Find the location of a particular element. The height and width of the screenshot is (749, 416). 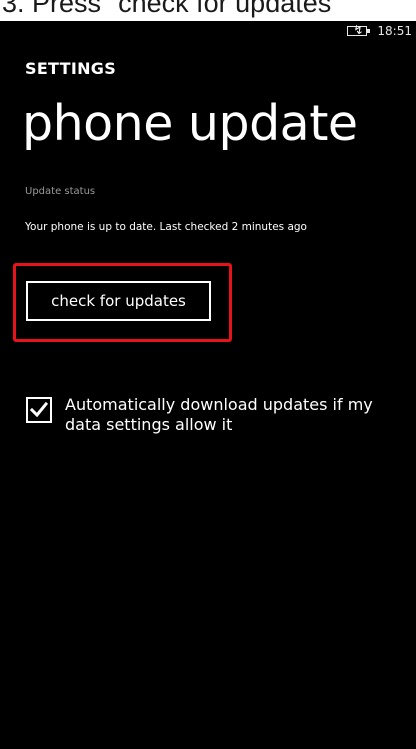

section-label: SETTINGS is located at coordinates (71, 68).